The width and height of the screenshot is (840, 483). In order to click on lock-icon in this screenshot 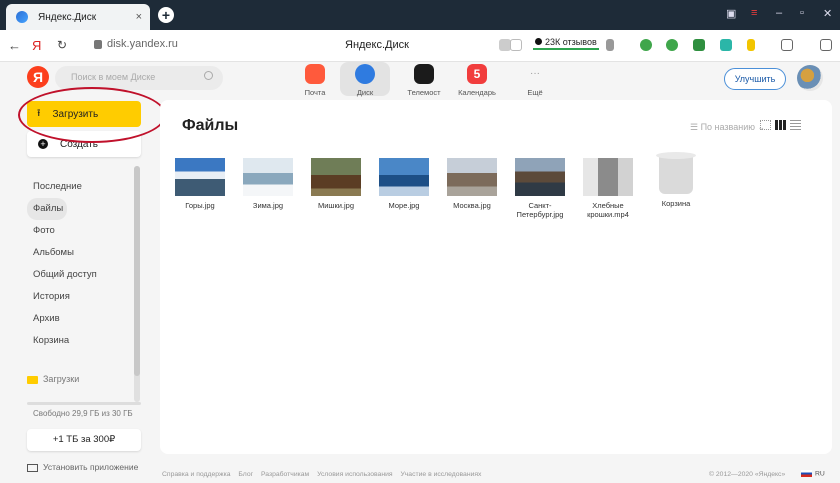, I will do `click(98, 44)`.